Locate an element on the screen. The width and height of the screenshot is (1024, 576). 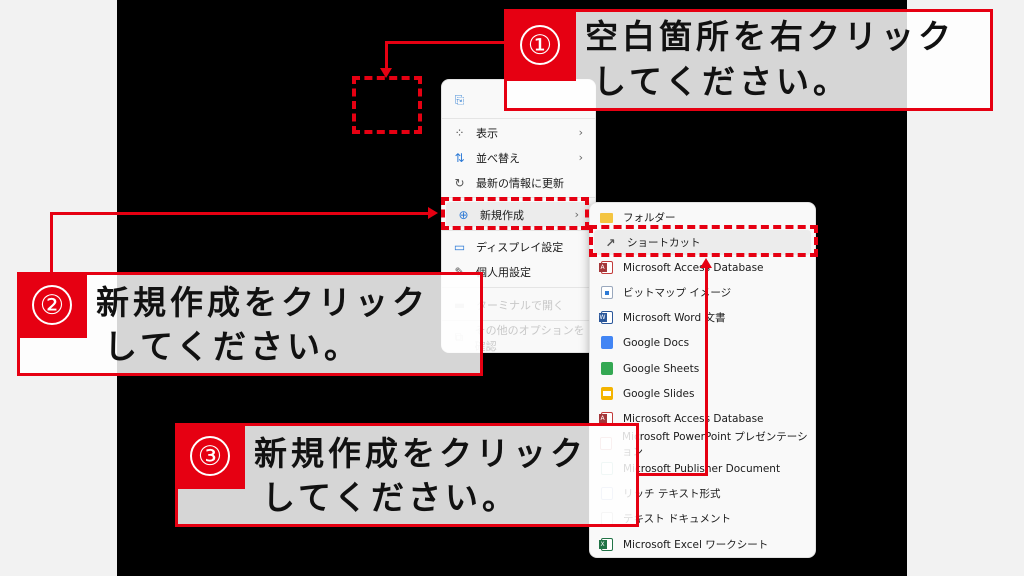
folder-icon is located at coordinates (606, 217).